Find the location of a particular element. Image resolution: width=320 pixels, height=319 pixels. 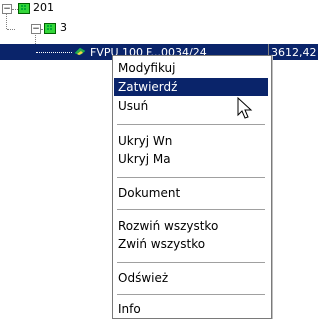

menu-item-ukryj-ma: Ukryj Ma is located at coordinates (191, 159).